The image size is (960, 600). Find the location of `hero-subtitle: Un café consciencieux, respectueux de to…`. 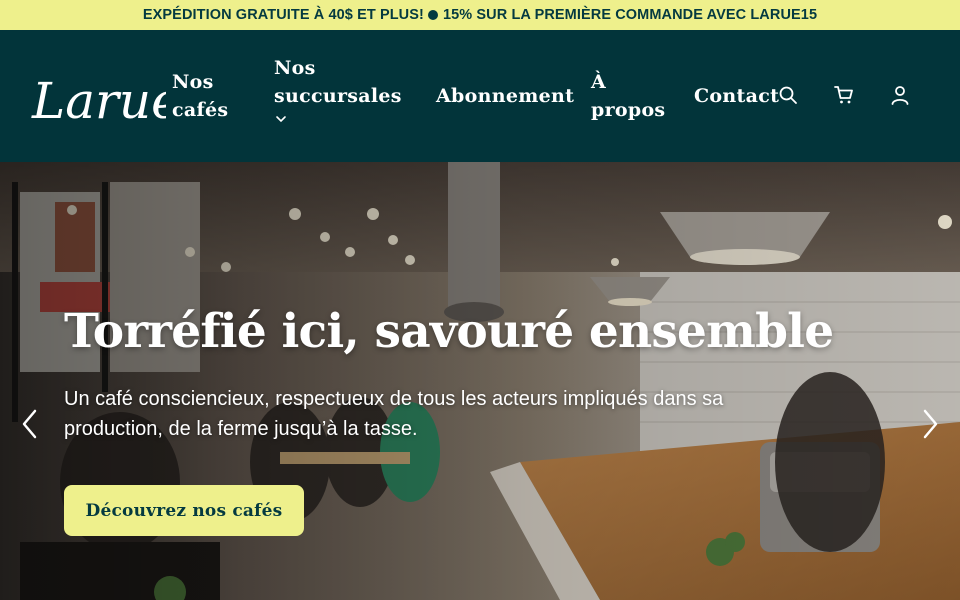

hero-subtitle: Un café consciencieux, respectueux de to… is located at coordinates (394, 414).